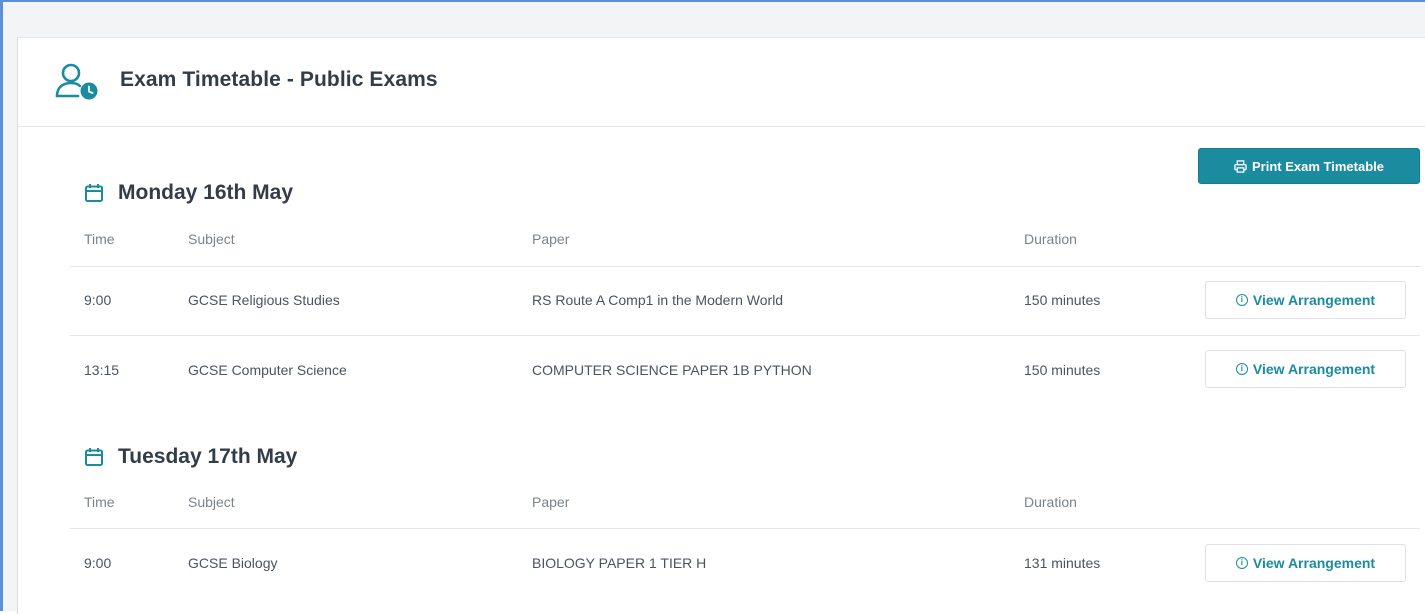 The height and width of the screenshot is (614, 1425). What do you see at coordinates (1062, 563) in the screenshot?
I see `row-duration: 131 minutes` at bounding box center [1062, 563].